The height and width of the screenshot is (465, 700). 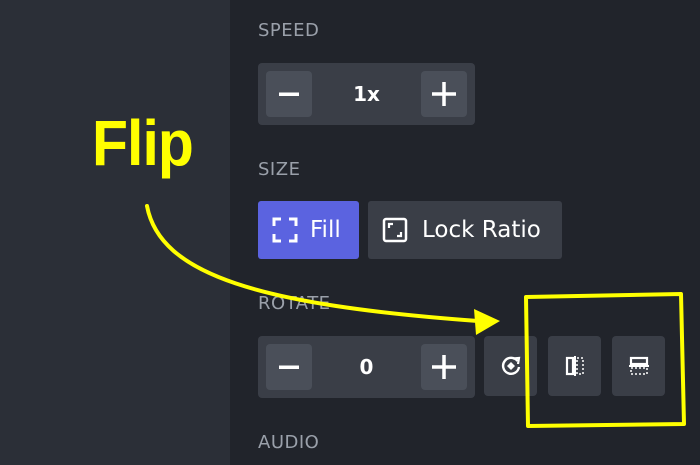 I want to click on speed-increase-button, so click(x=444, y=94).